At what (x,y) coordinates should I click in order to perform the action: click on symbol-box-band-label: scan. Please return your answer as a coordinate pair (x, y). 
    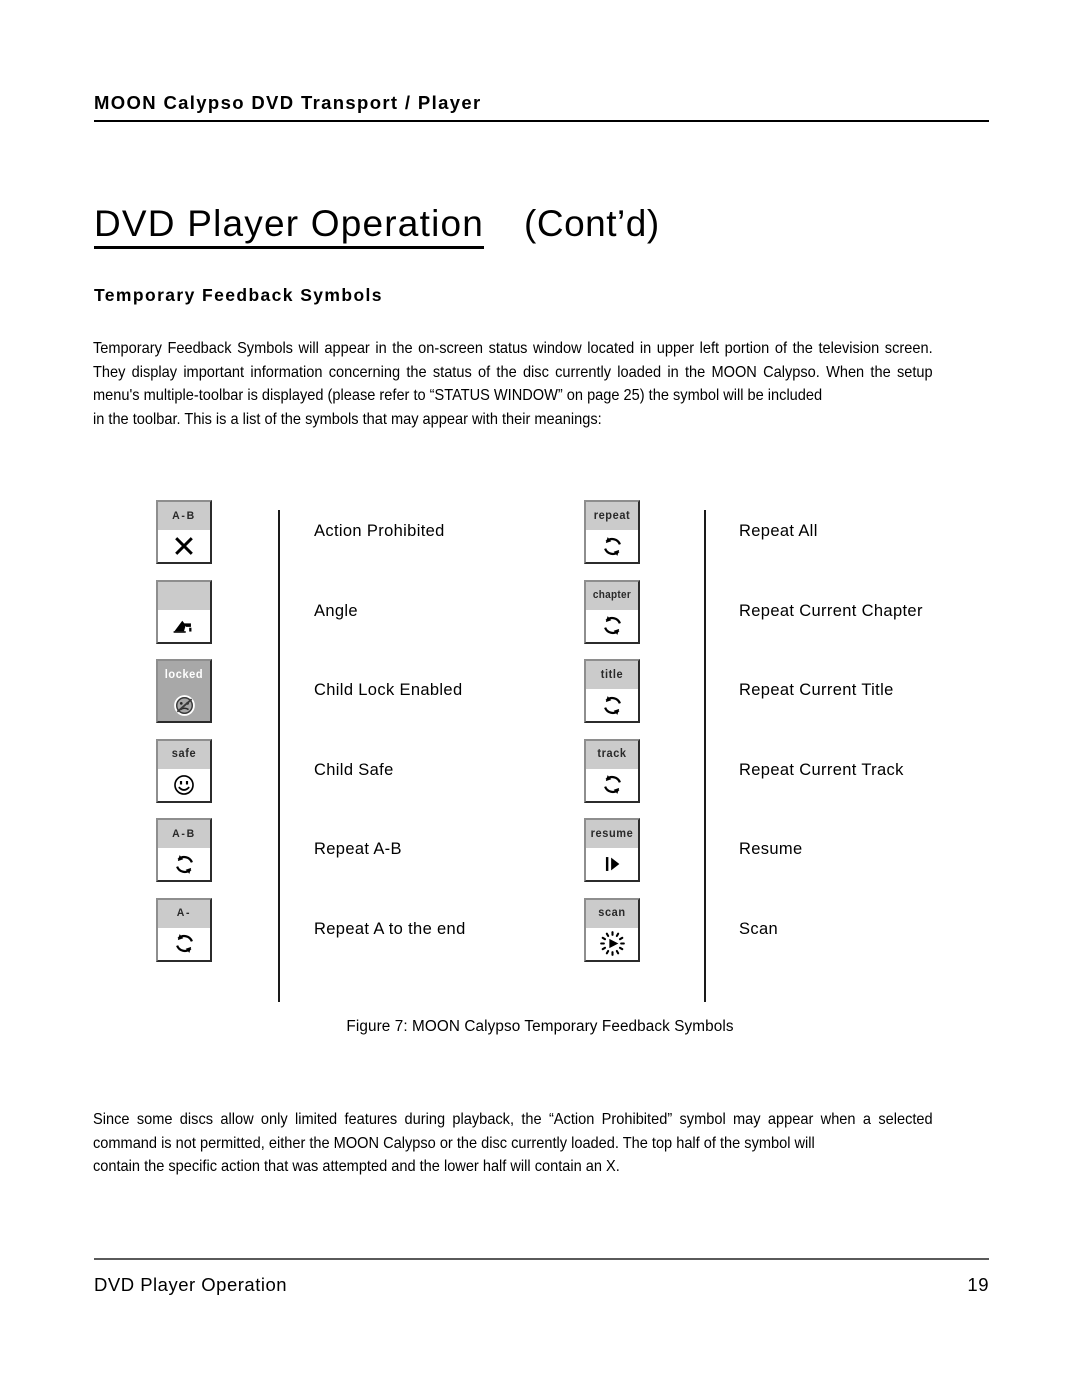
    Looking at the image, I should click on (612, 913).